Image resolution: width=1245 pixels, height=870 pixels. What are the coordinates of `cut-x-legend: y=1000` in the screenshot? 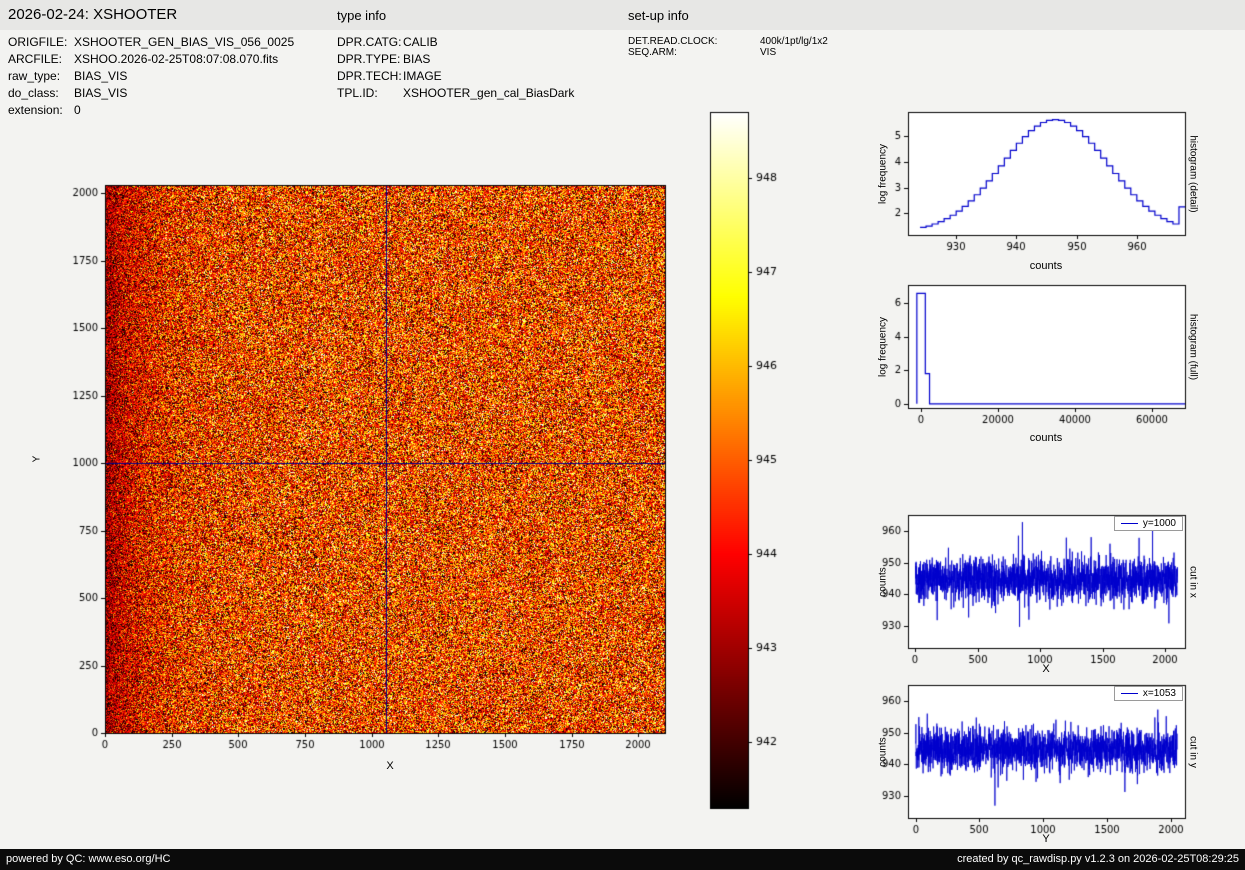 It's located at (1148, 523).